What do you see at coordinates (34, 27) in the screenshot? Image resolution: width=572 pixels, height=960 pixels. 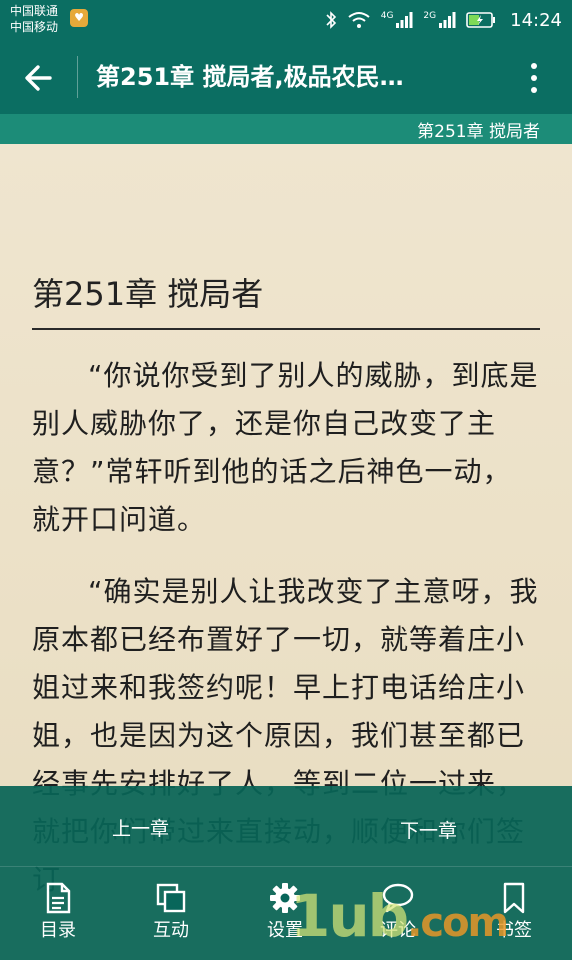 I see `carrier-2: 中国移动` at bounding box center [34, 27].